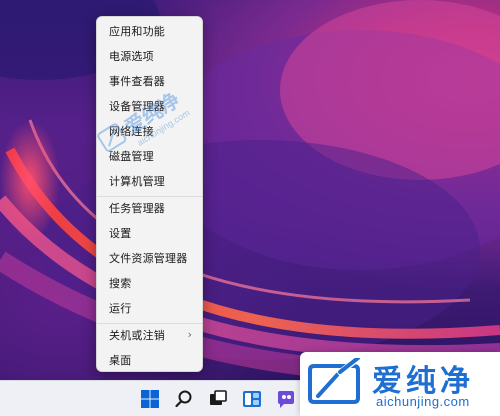 The image size is (500, 416). I want to click on menu-item-disk-management: 磁盘管理, so click(149, 156).